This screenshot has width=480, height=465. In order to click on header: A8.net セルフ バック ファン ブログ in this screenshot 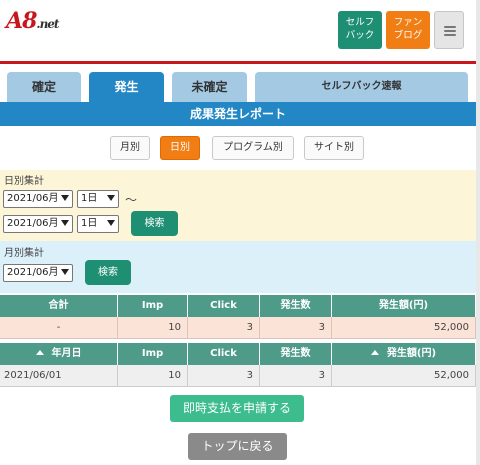, I will do `click(240, 32)`.